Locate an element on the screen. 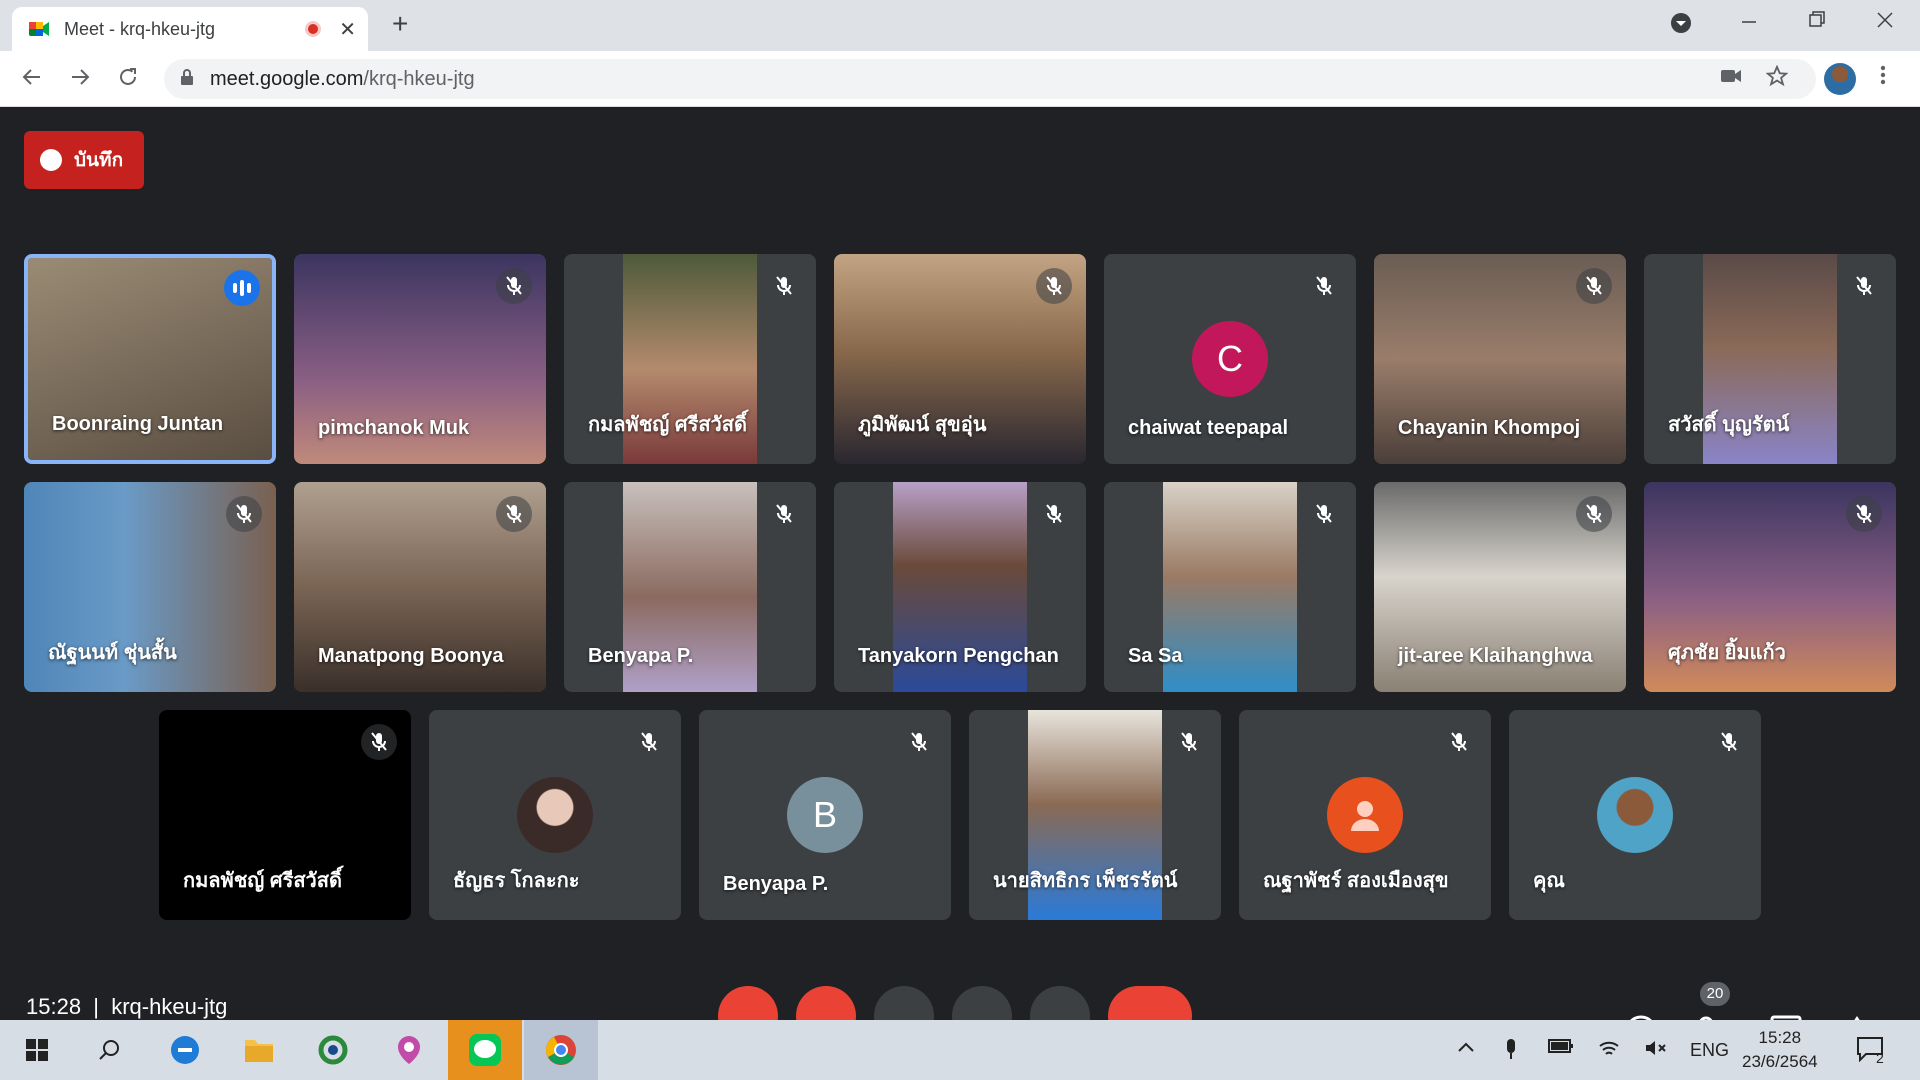  system-clock: 15:28 23/6/2564 is located at coordinates (1780, 1050).